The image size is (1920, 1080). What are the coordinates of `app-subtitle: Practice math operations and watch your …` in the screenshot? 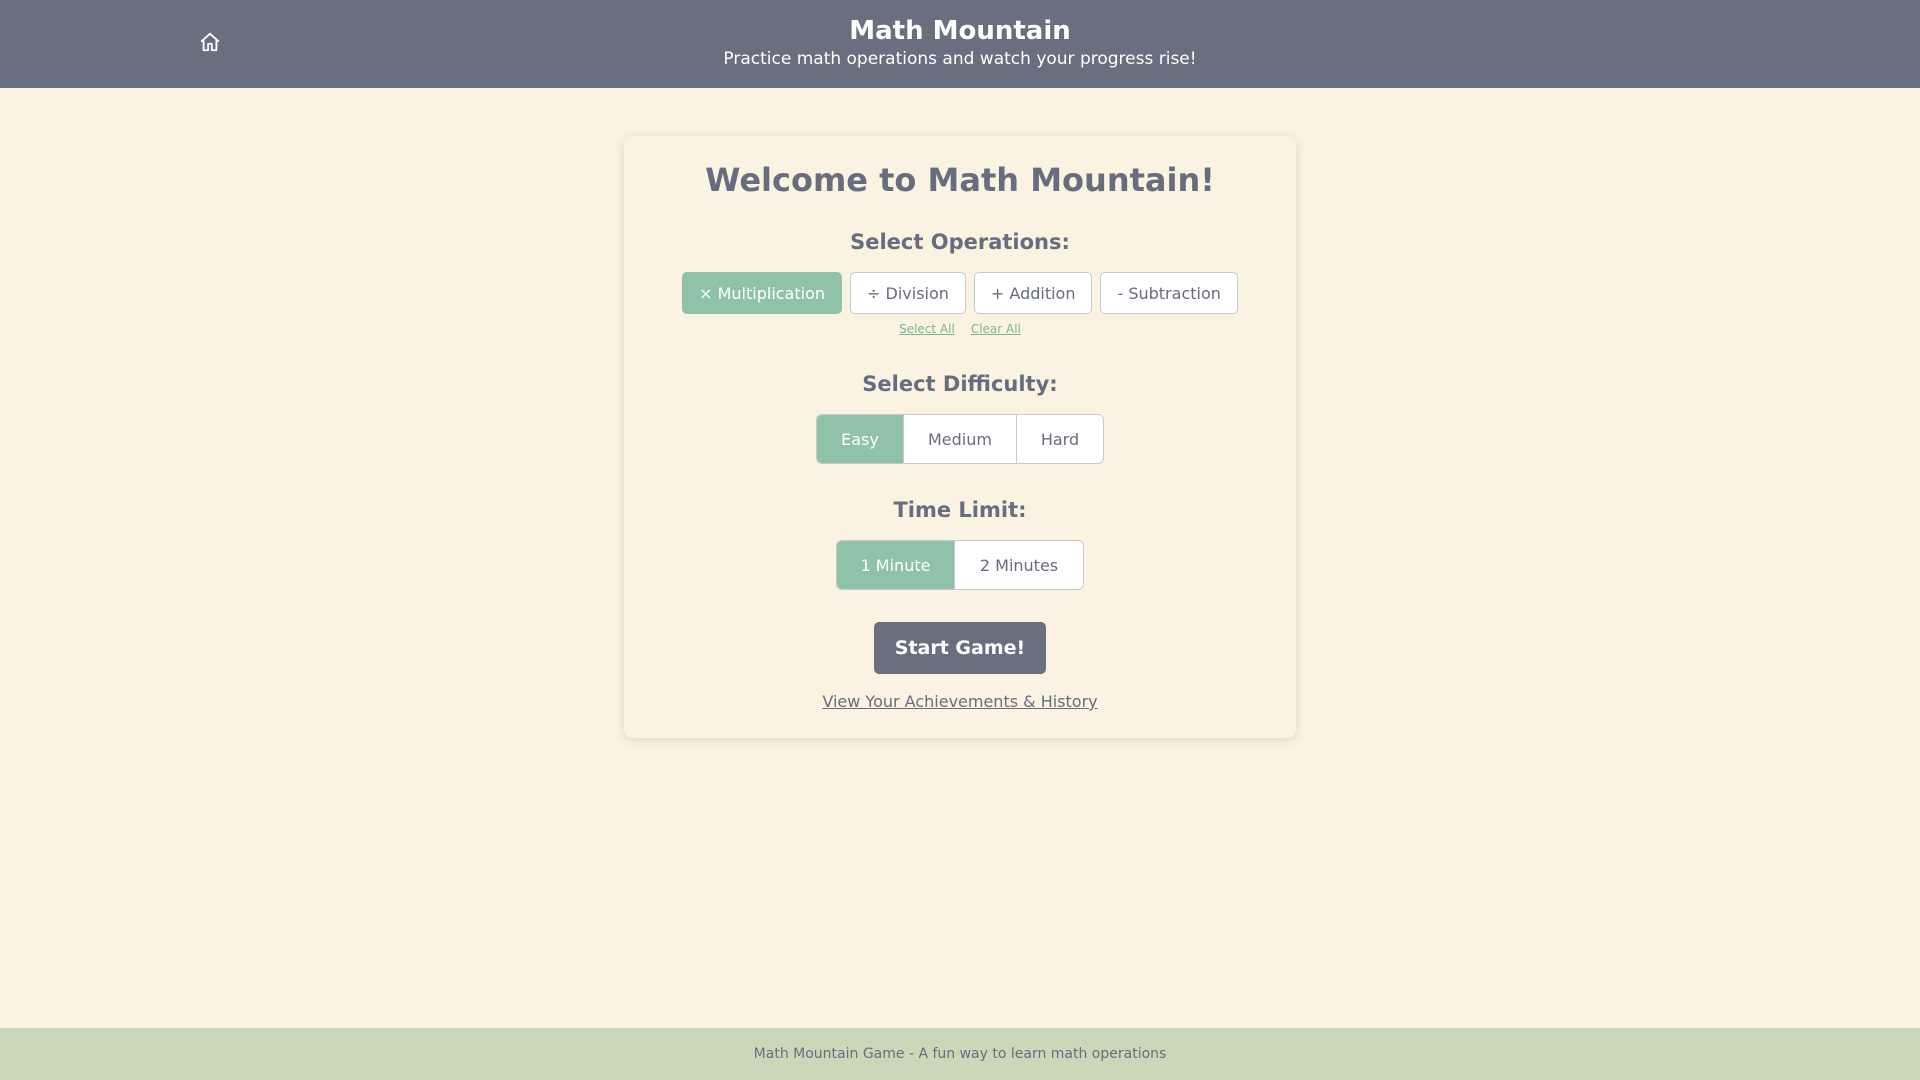 It's located at (960, 59).